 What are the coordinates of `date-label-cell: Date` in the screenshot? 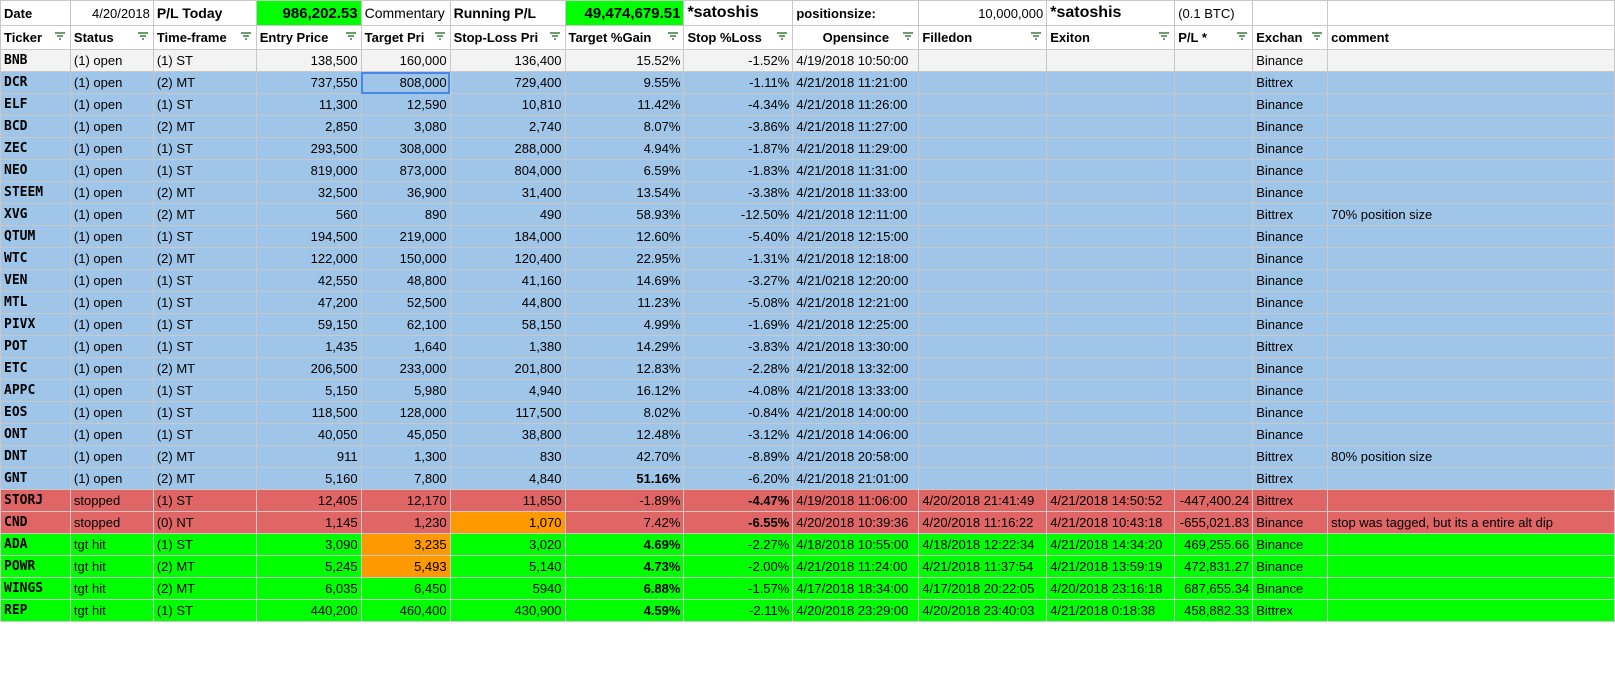 It's located at (35, 13).